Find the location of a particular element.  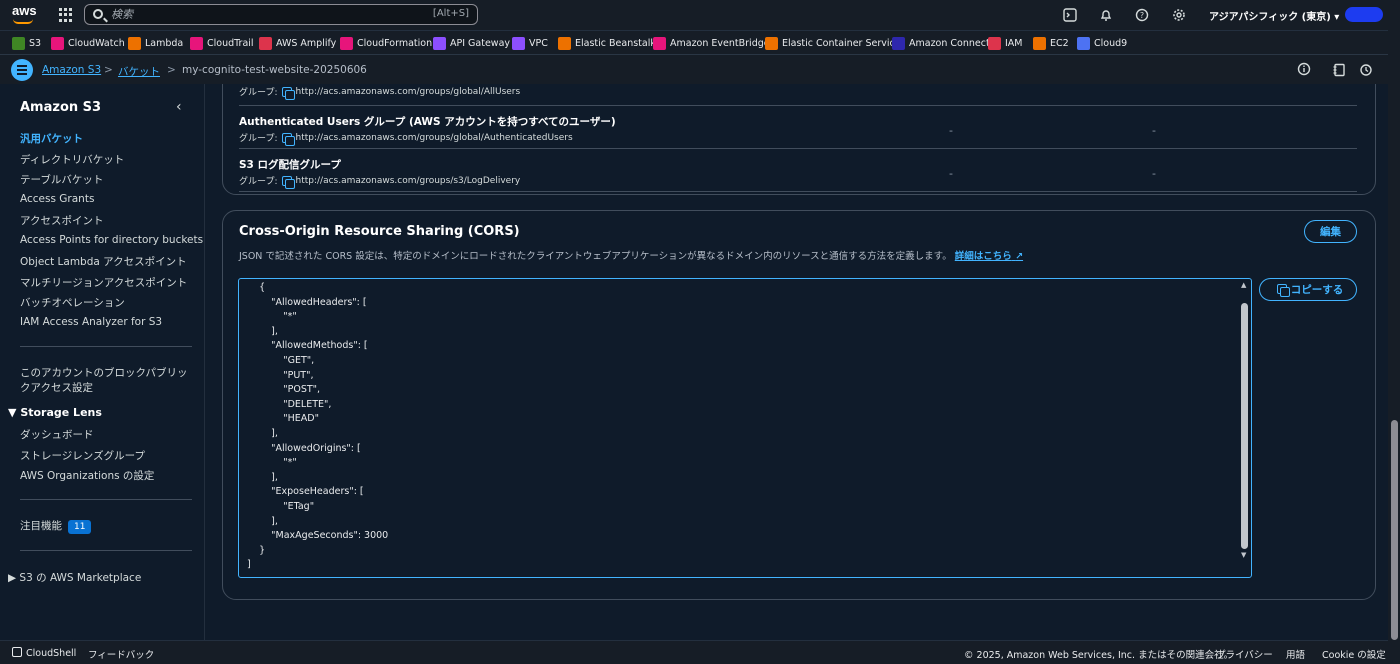

acl-permission: - is located at coordinates (1154, 173).